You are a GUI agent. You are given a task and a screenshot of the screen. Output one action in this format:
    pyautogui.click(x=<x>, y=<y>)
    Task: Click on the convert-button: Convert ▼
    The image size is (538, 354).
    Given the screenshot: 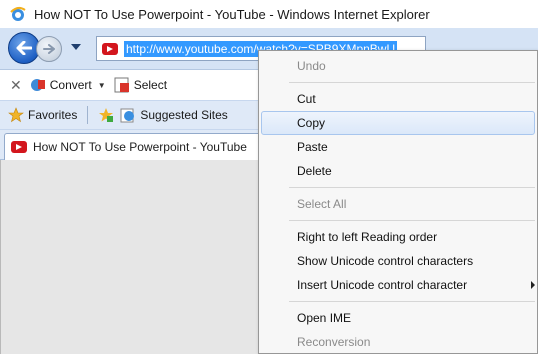 What is the action you would take?
    pyautogui.click(x=68, y=85)
    